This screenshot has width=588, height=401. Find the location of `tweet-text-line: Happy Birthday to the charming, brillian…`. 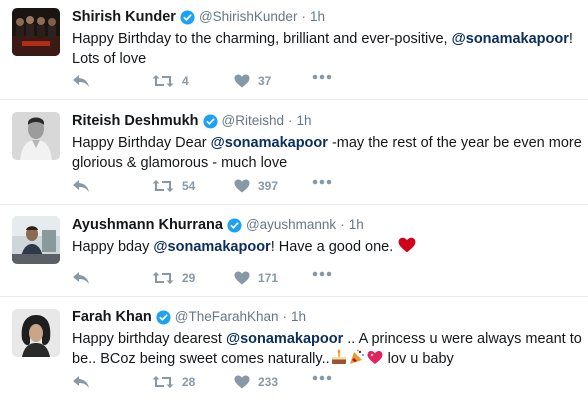

tweet-text-line: Happy Birthday to the charming, brillian… is located at coordinates (323, 39).